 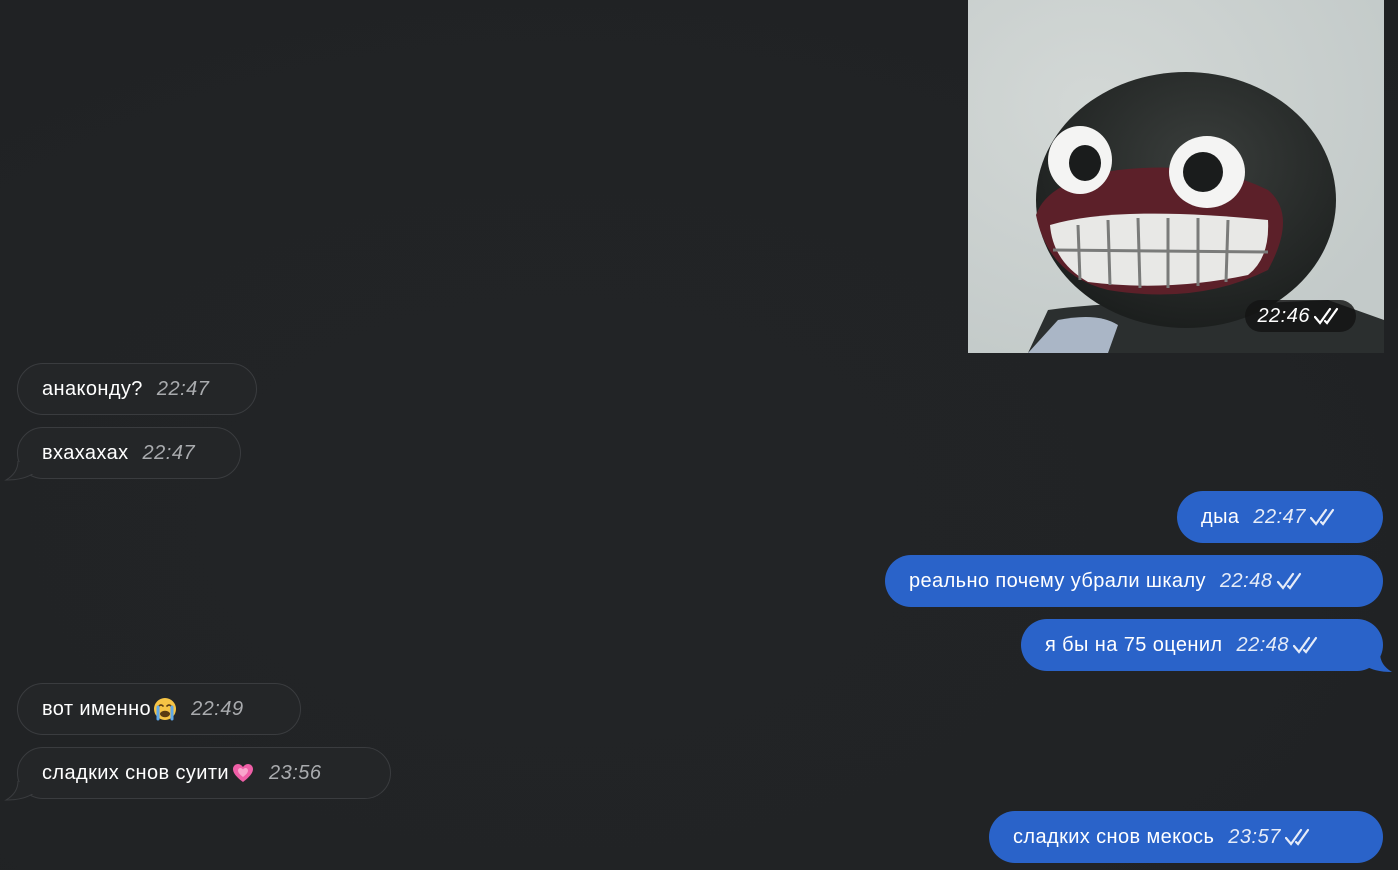 I want to click on incoming-message: сладких снов суити 23:56, so click(x=204, y=773).